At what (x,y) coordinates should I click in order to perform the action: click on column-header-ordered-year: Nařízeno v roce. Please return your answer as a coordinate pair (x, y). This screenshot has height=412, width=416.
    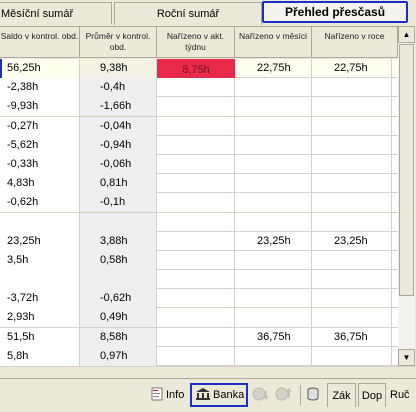
    Looking at the image, I should click on (355, 42).